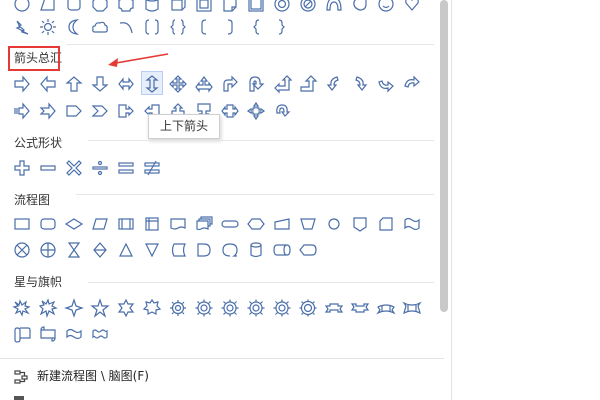 The width and height of the screenshot is (600, 400). I want to click on left-right-arrow-icon, so click(126, 84).